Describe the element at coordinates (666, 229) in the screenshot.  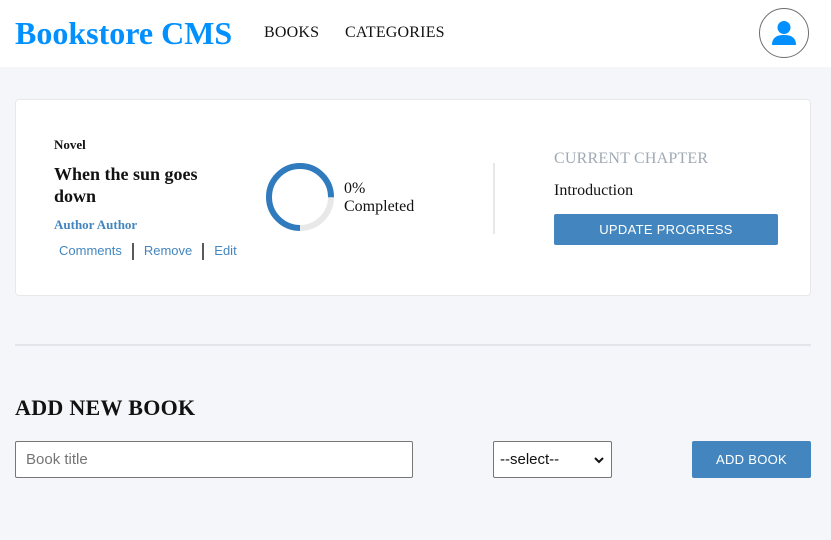
I see `update-progress-button: UPDATE PROGRESS` at that location.